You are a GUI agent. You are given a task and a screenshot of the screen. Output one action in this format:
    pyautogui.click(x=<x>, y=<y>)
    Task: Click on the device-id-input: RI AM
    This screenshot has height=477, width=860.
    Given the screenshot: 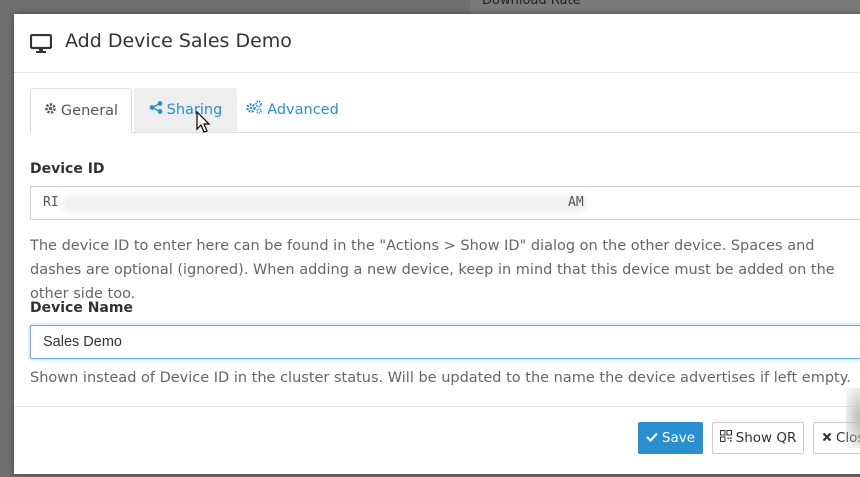 What is the action you would take?
    pyautogui.click(x=445, y=203)
    